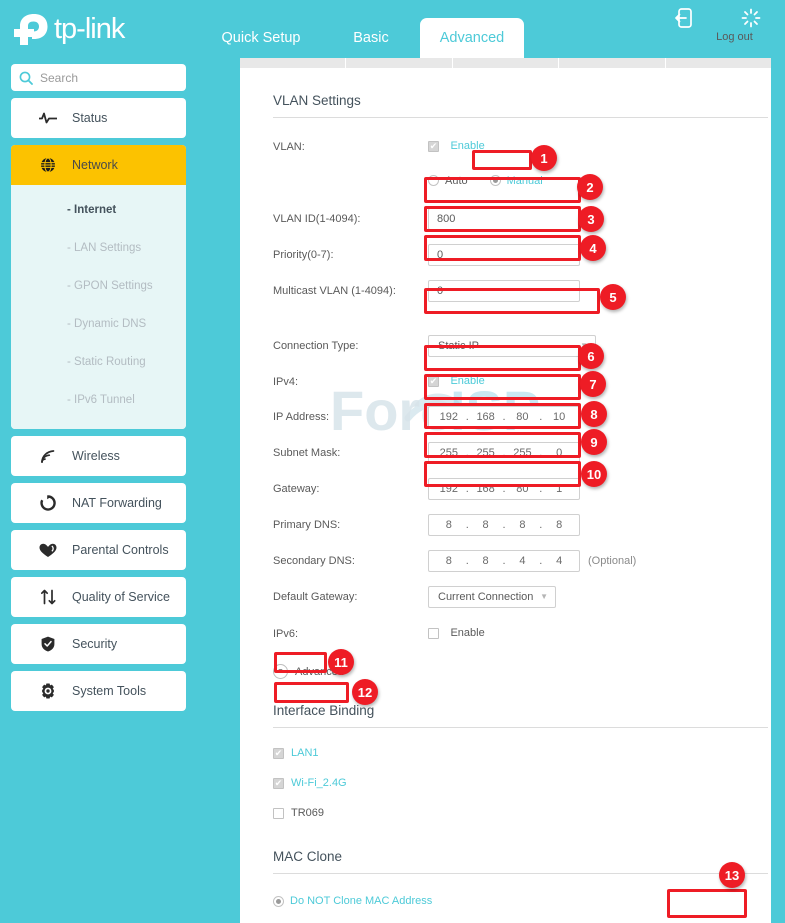 The width and height of the screenshot is (785, 923). What do you see at coordinates (458, 345) in the screenshot?
I see `connection-type-value: Static IP` at bounding box center [458, 345].